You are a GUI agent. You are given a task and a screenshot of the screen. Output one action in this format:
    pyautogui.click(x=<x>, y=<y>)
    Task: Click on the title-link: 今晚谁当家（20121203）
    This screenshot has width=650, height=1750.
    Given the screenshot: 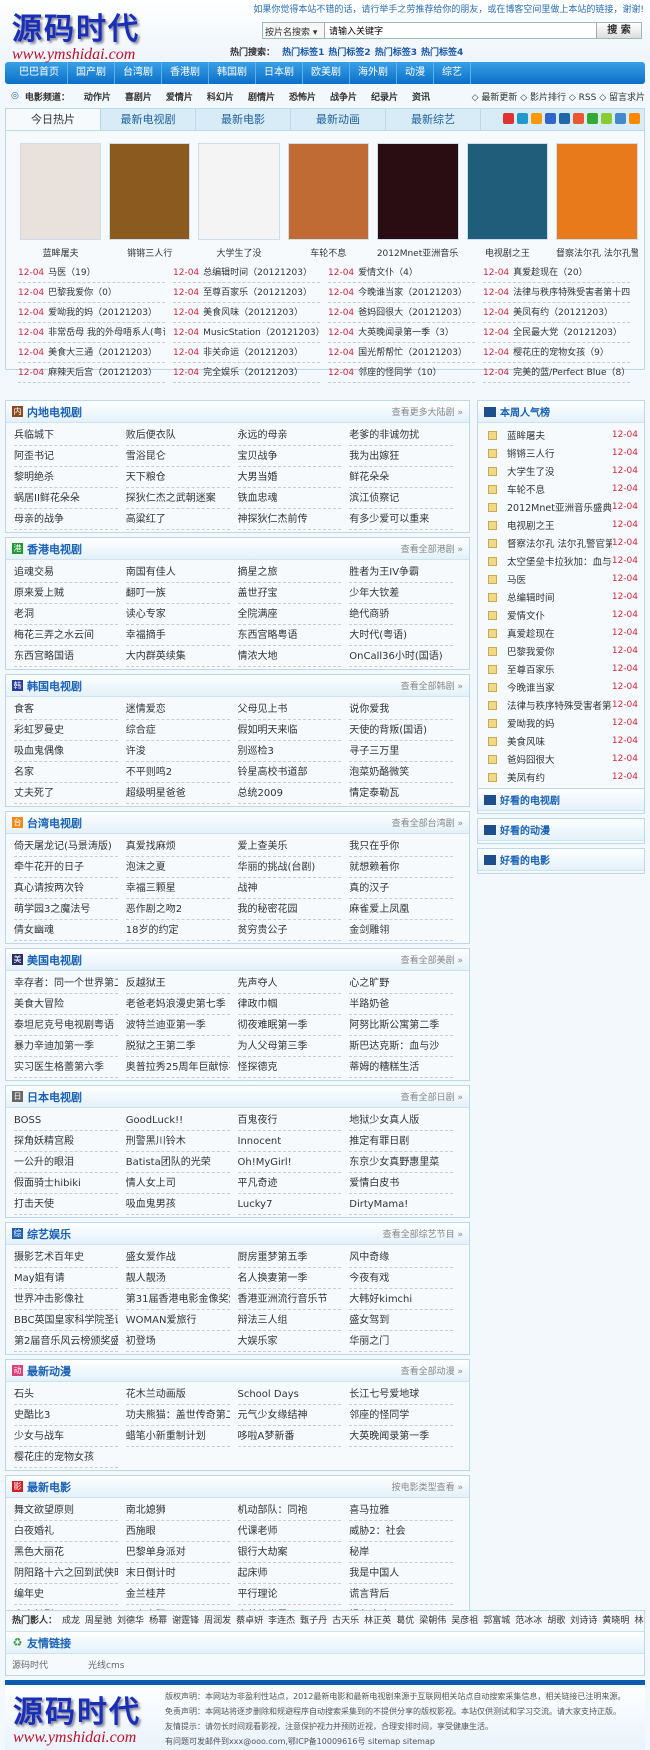 What is the action you would take?
    pyautogui.click(x=412, y=293)
    